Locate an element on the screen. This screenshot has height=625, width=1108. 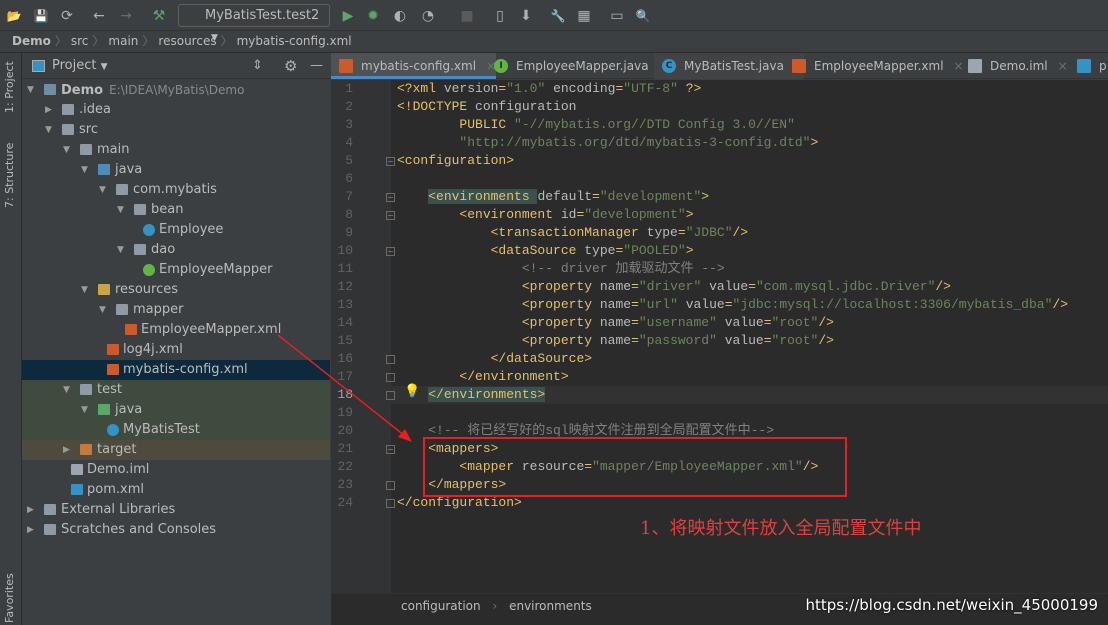
crumb-configuration: configuration is located at coordinates (441, 606).